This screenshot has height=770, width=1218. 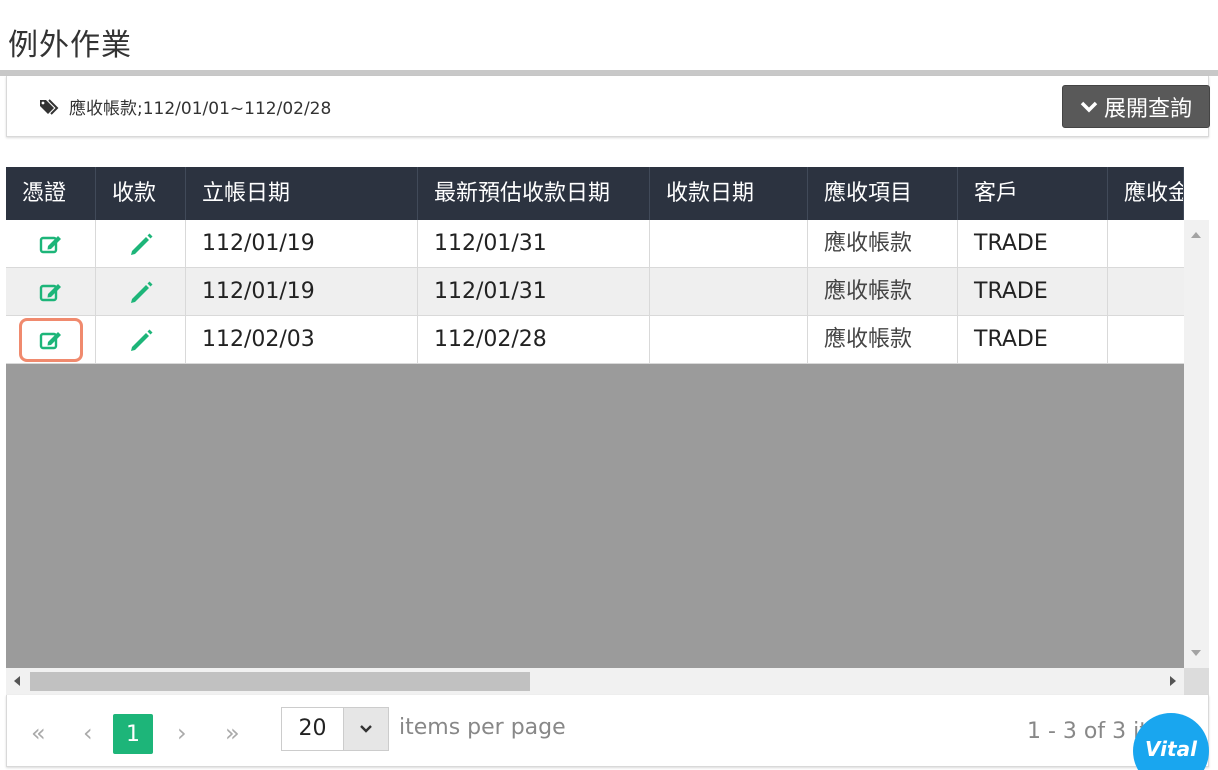 What do you see at coordinates (70, 45) in the screenshot?
I see `page-title: 例外作業` at bounding box center [70, 45].